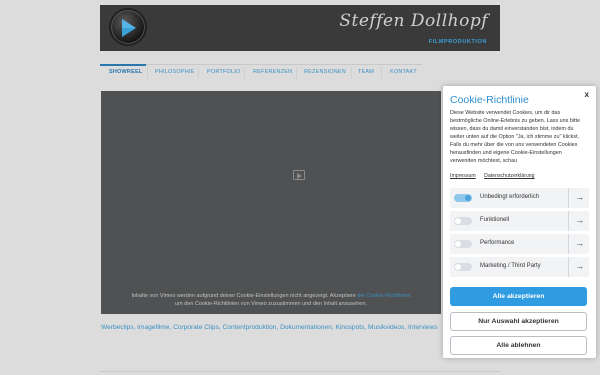  Describe the element at coordinates (128, 27) in the screenshot. I see `play-logo-icon` at that location.